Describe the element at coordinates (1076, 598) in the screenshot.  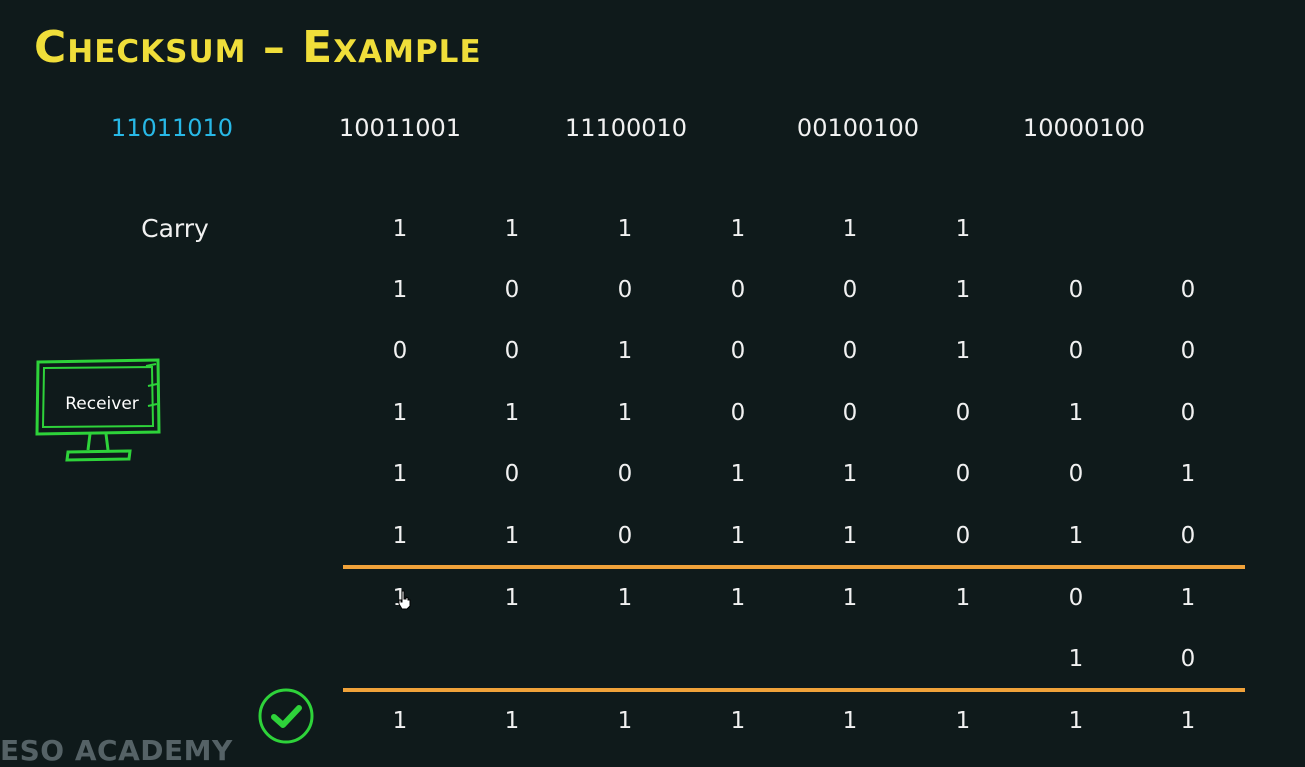
I see `sum-bit: 0` at that location.